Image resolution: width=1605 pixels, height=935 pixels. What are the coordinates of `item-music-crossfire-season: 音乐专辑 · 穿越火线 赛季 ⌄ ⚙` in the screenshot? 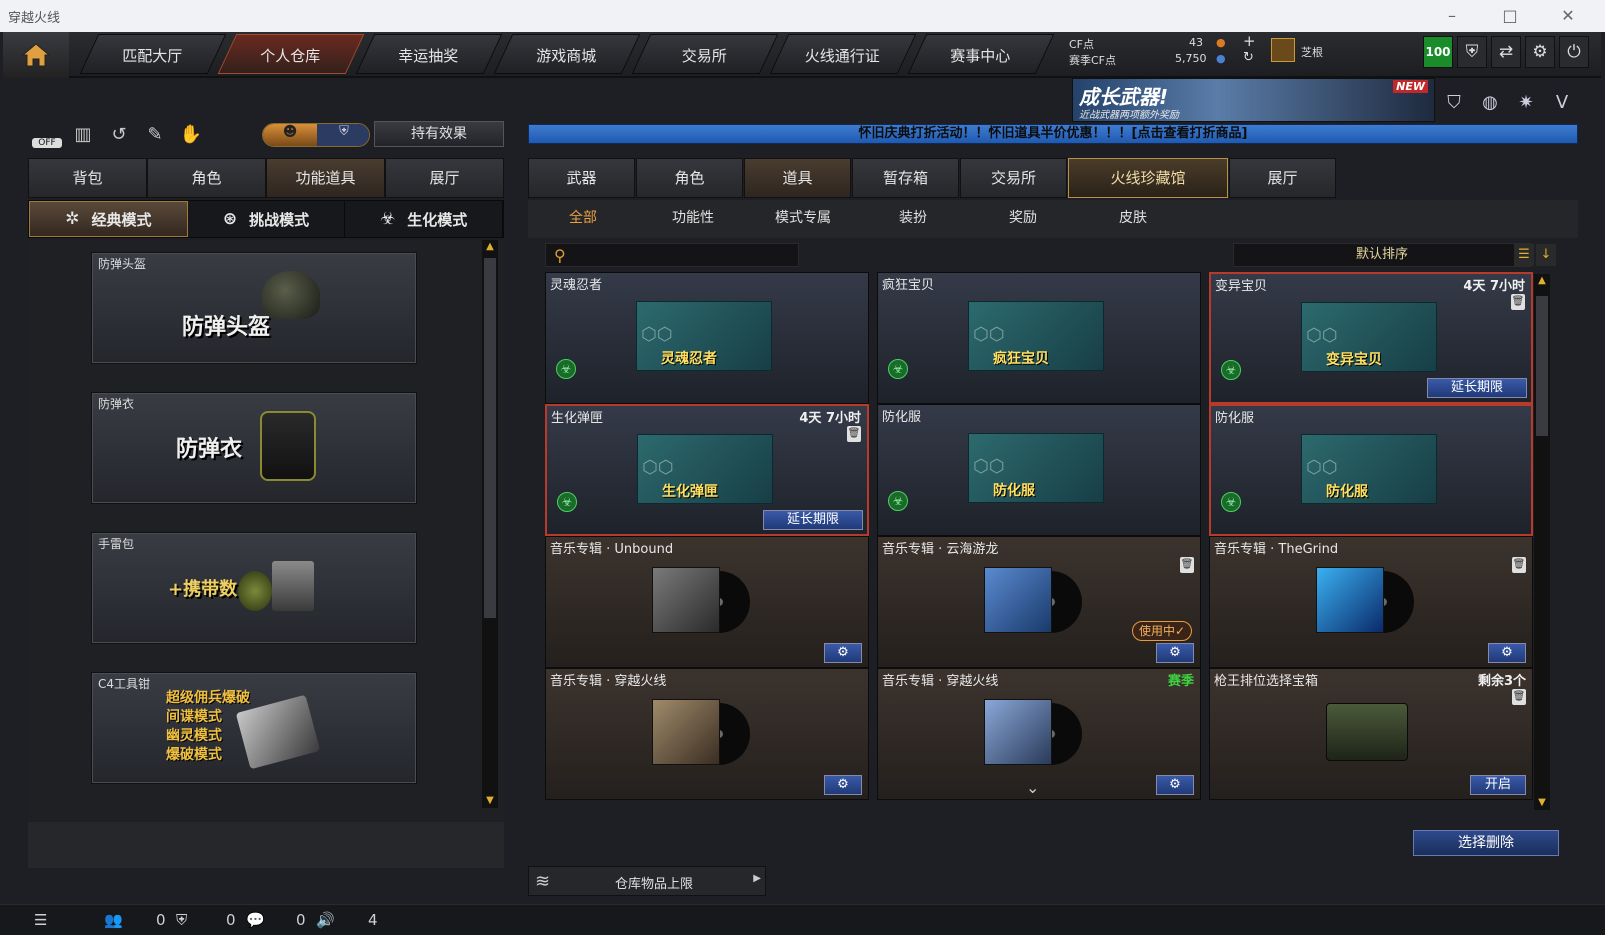 It's located at (1039, 734).